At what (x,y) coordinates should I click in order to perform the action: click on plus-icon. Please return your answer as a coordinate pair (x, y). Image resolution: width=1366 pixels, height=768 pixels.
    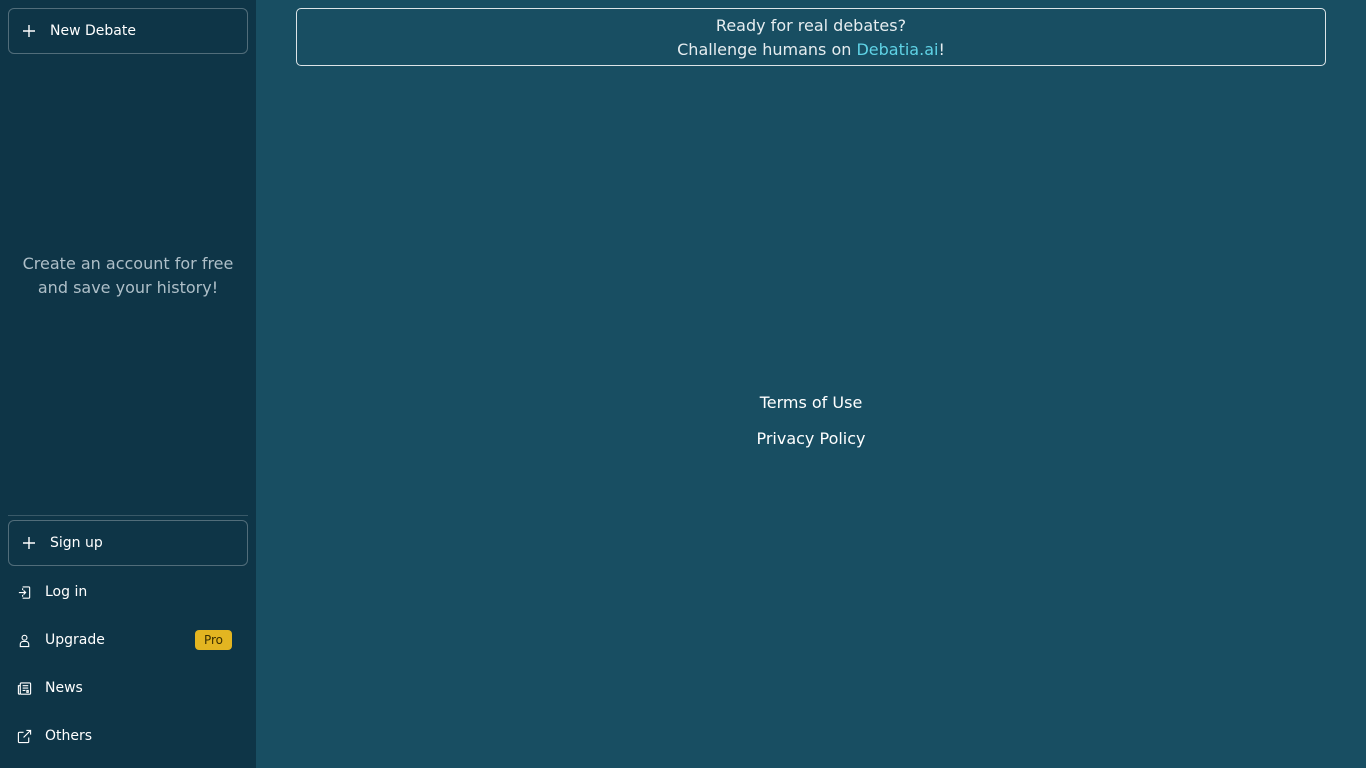
    Looking at the image, I should click on (29, 543).